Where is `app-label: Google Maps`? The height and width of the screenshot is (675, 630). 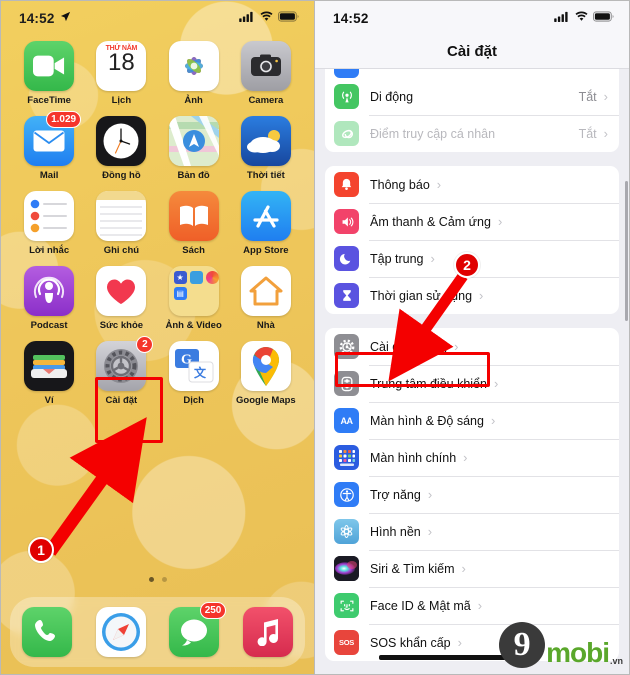 app-label: Google Maps is located at coordinates (266, 400).